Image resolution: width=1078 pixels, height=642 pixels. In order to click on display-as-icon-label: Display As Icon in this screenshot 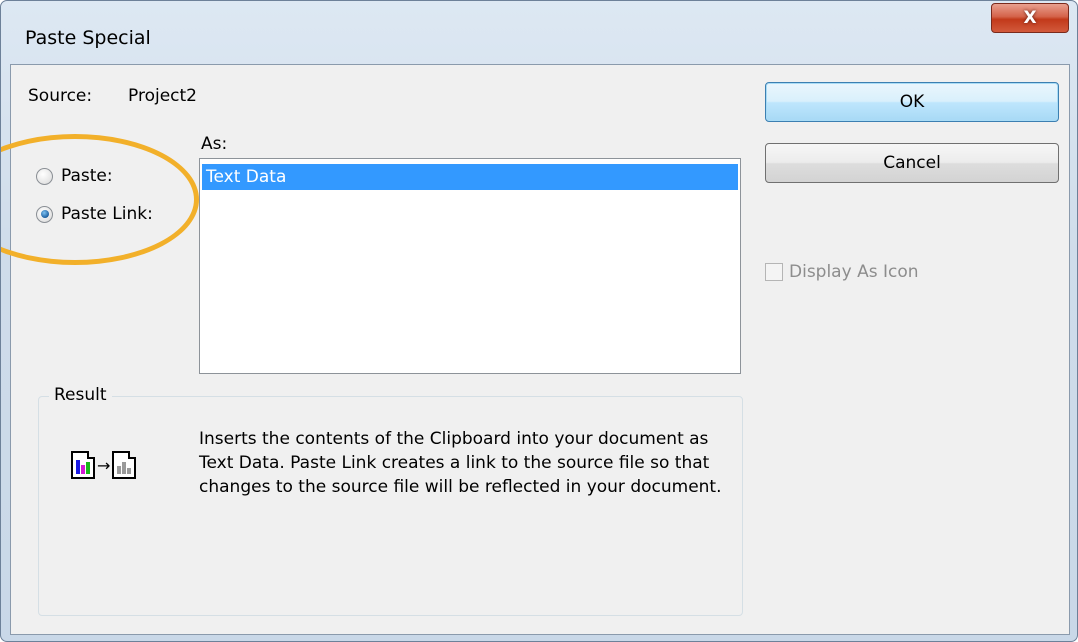, I will do `click(854, 272)`.